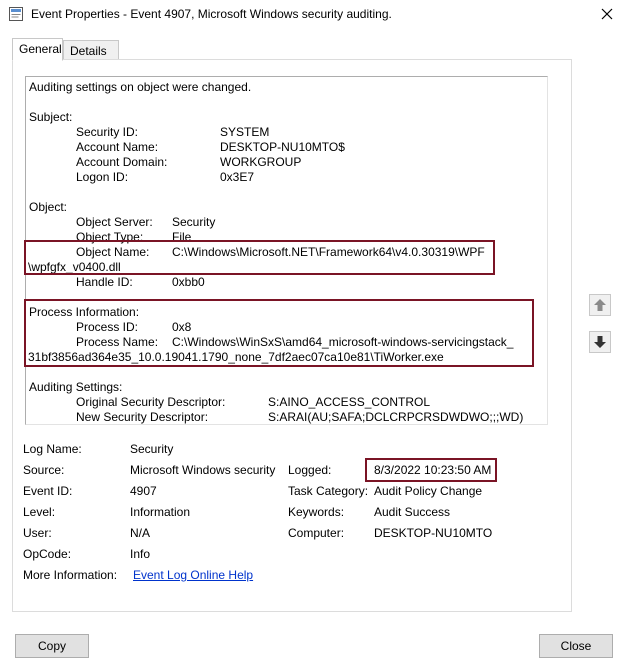 The width and height of the screenshot is (622, 669). Describe the element at coordinates (117, 147) in the screenshot. I see `subject-account-name-label: Account Name:` at that location.